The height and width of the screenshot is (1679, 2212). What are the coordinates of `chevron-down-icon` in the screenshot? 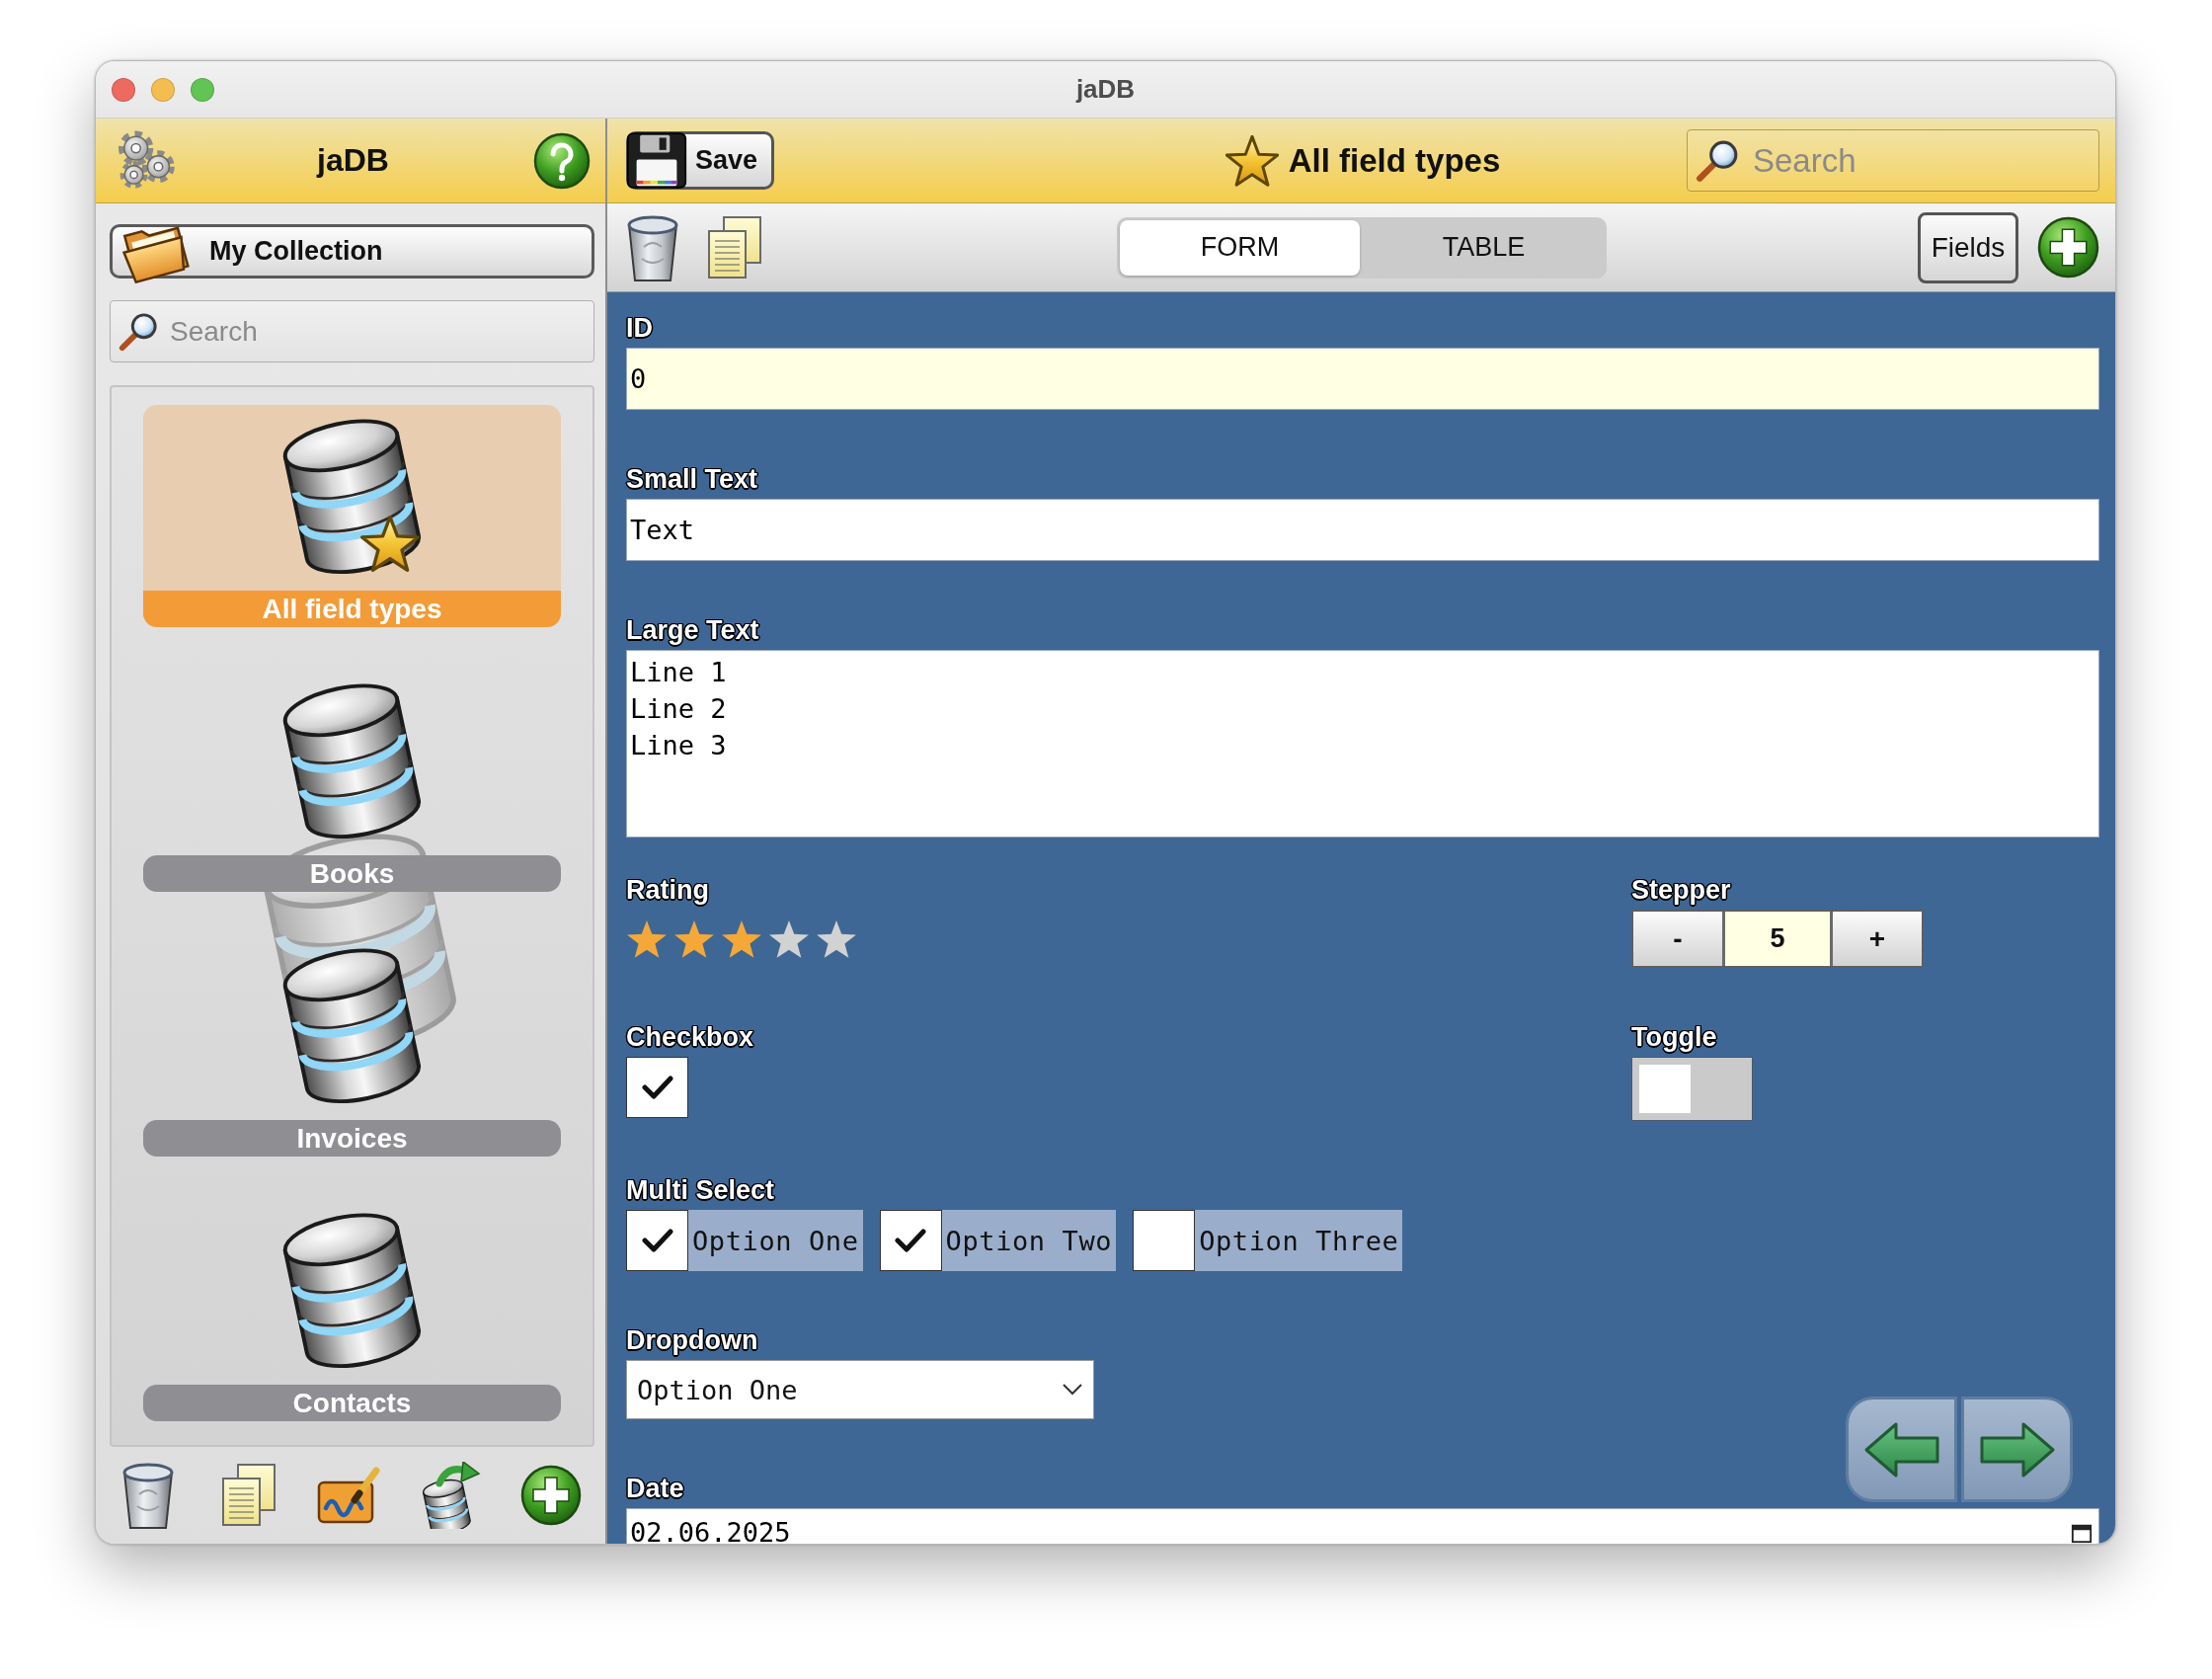 It's located at (1073, 1390).